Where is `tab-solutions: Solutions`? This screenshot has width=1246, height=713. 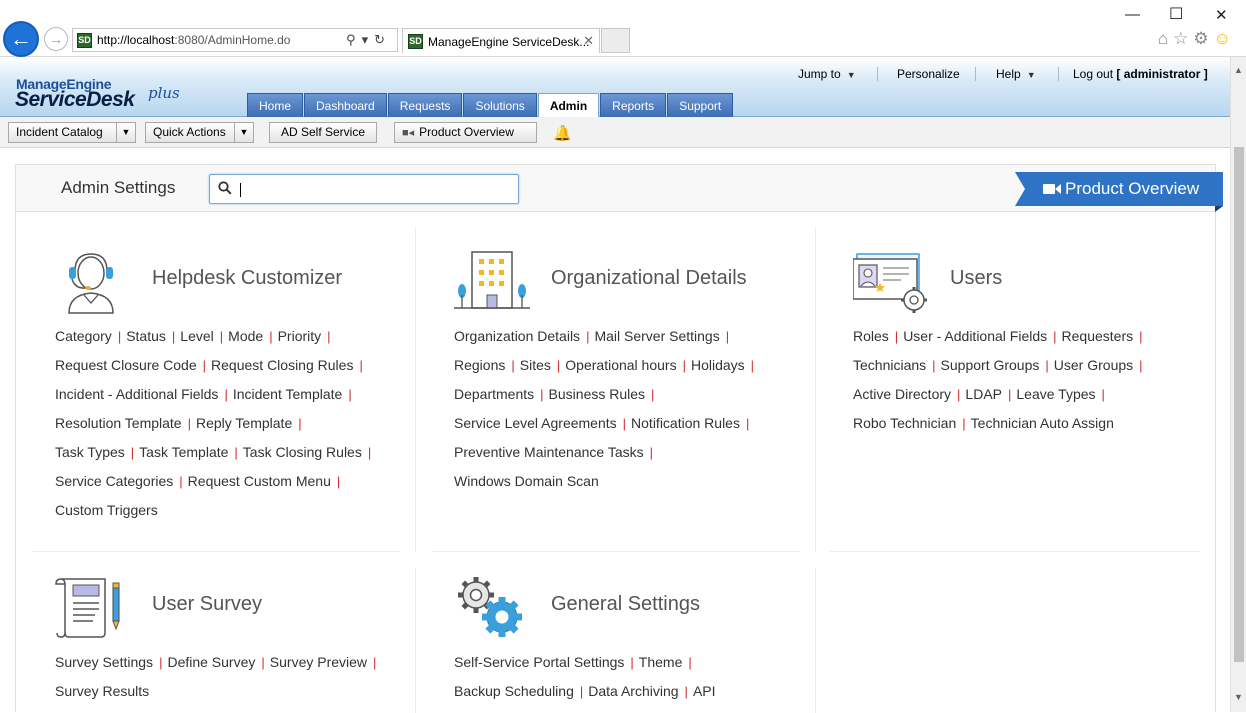
tab-solutions: Solutions is located at coordinates (500, 105).